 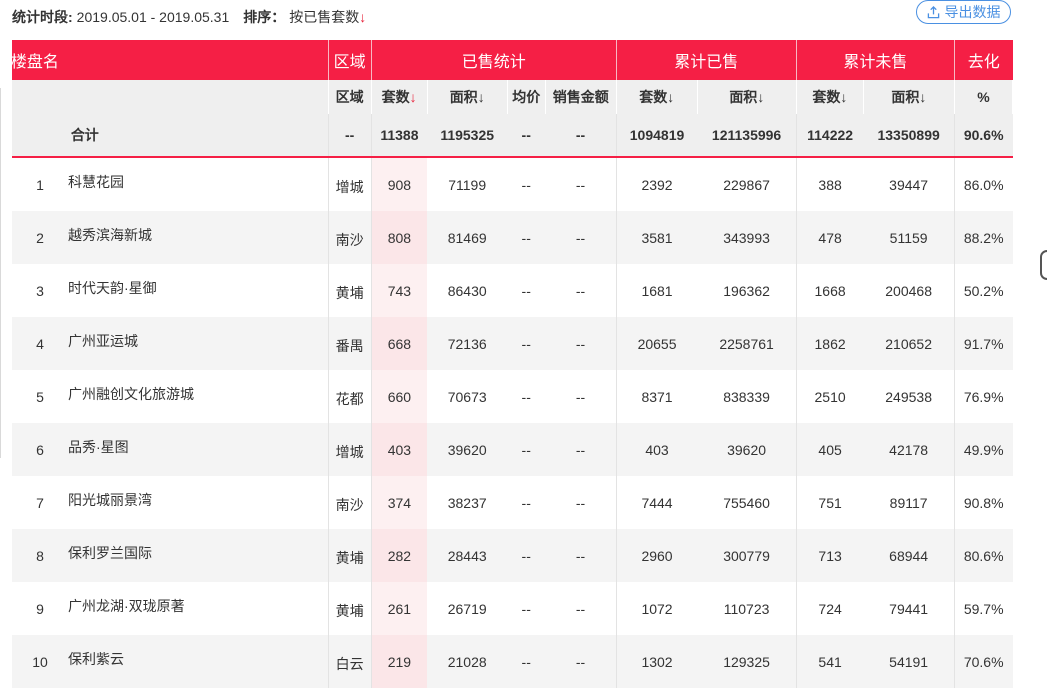 What do you see at coordinates (983, 449) in the screenshot?
I see `cell-absorption: 49.9%` at bounding box center [983, 449].